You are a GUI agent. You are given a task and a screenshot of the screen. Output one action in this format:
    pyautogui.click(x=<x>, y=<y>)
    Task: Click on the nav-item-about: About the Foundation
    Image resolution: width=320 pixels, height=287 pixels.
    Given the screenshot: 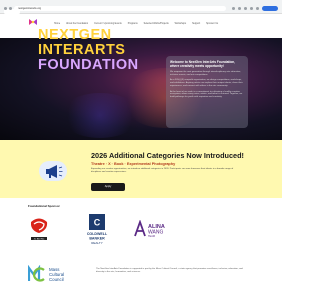 What is the action you would take?
    pyautogui.click(x=77, y=24)
    